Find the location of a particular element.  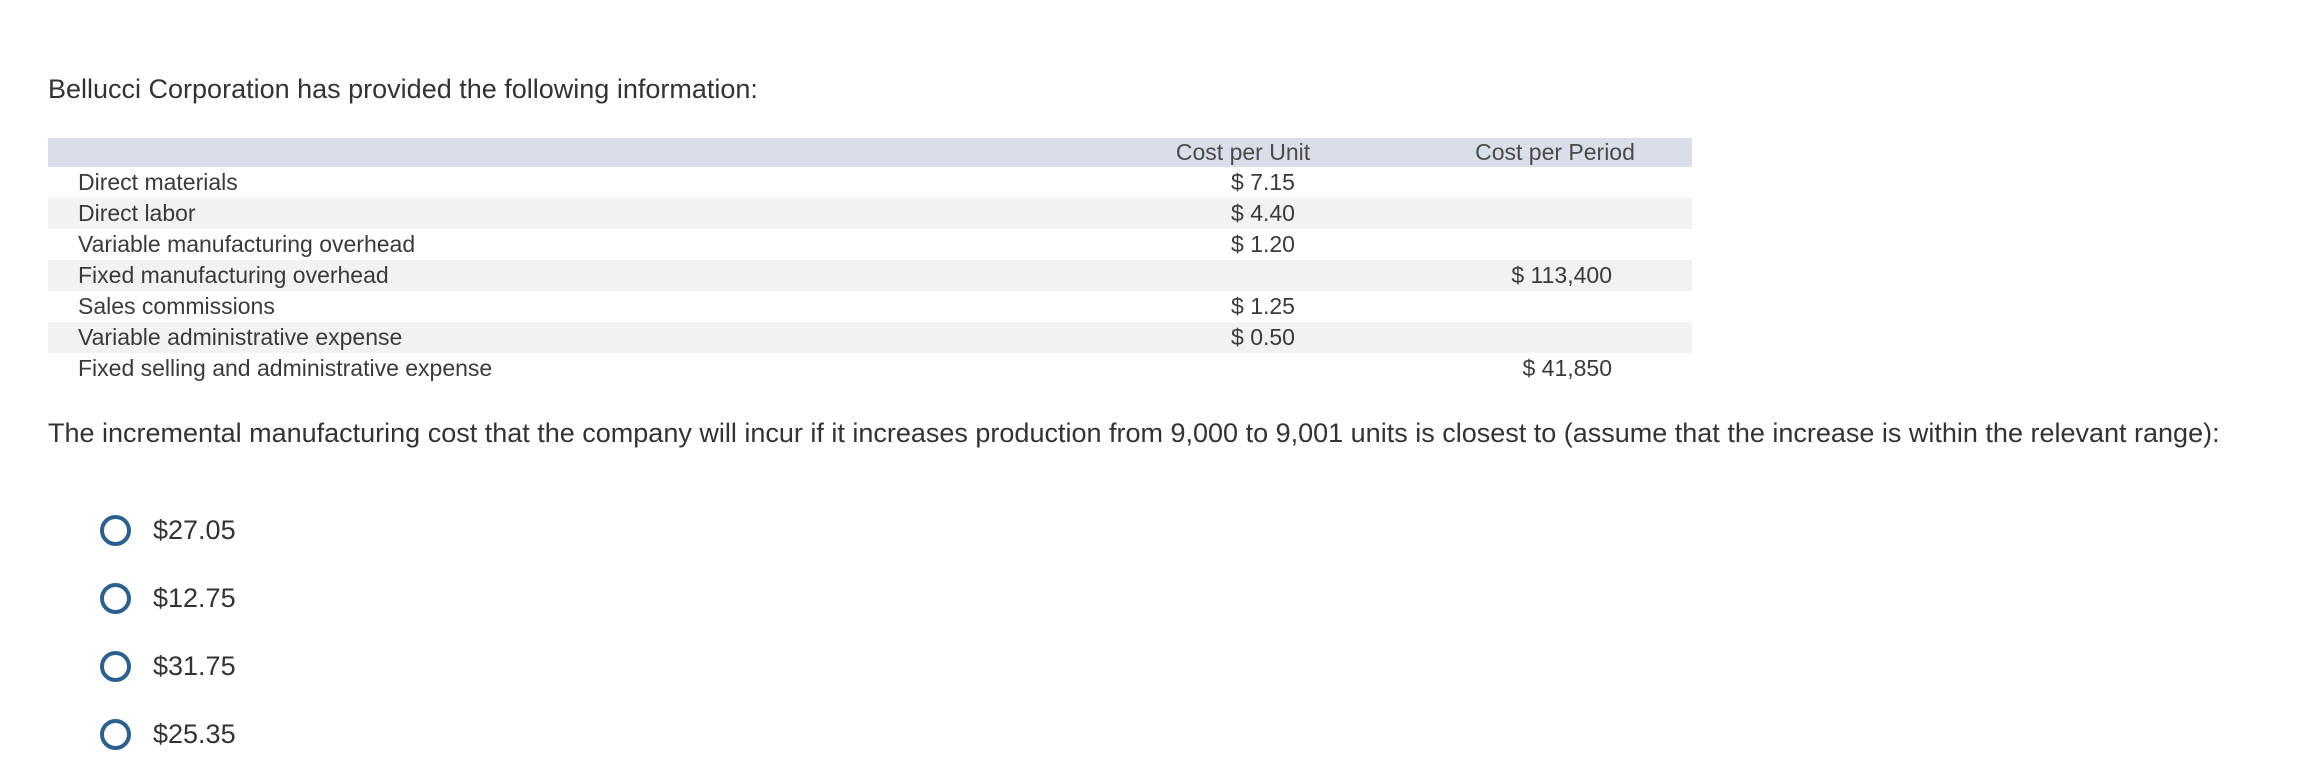

row-label: Fixed selling and administrative expense is located at coordinates (285, 368).